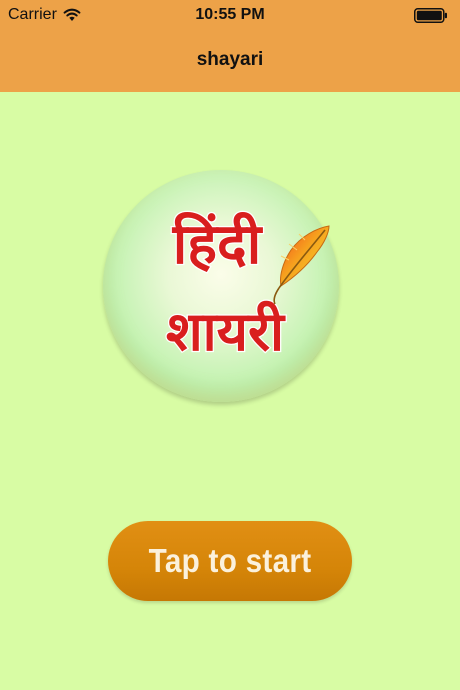  Describe the element at coordinates (301, 265) in the screenshot. I see `feather-icon` at that location.